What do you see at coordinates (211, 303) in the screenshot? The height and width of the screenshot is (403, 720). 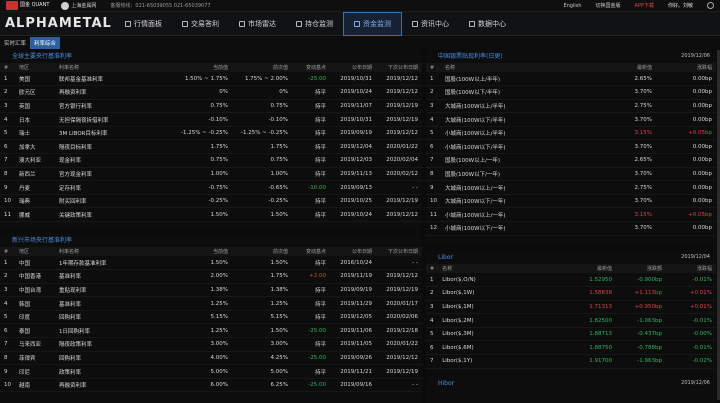 I see `table-row: 4 韩国 基准利率 1.25% 1.25% 持平 2019/11/29 2020/01/17` at bounding box center [211, 303].